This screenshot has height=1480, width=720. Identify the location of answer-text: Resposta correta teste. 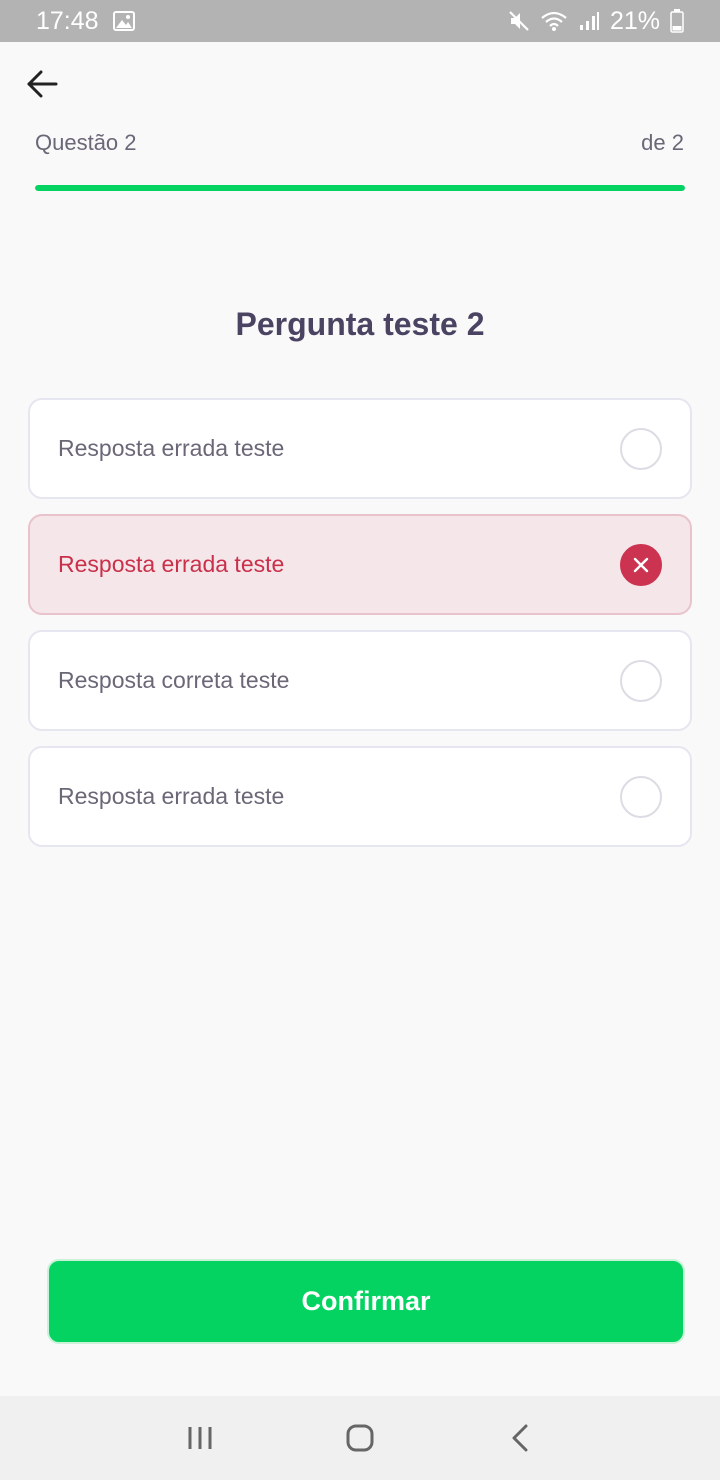
(174, 680).